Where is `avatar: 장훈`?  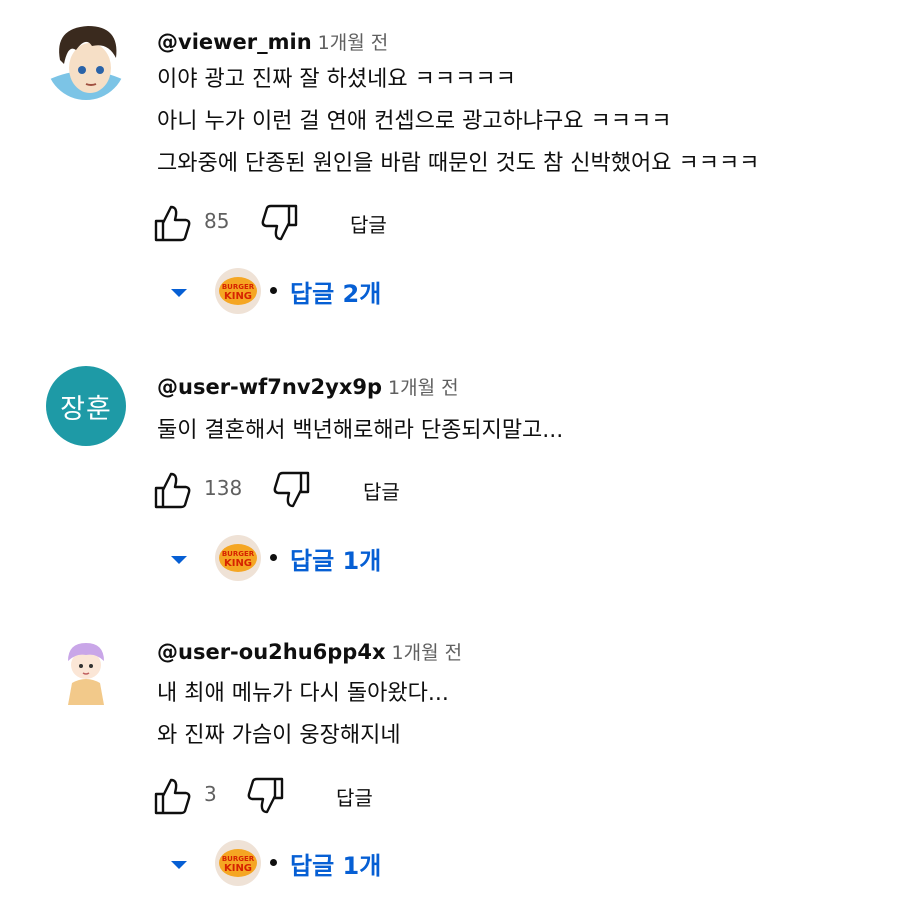 avatar: 장훈 is located at coordinates (86, 406).